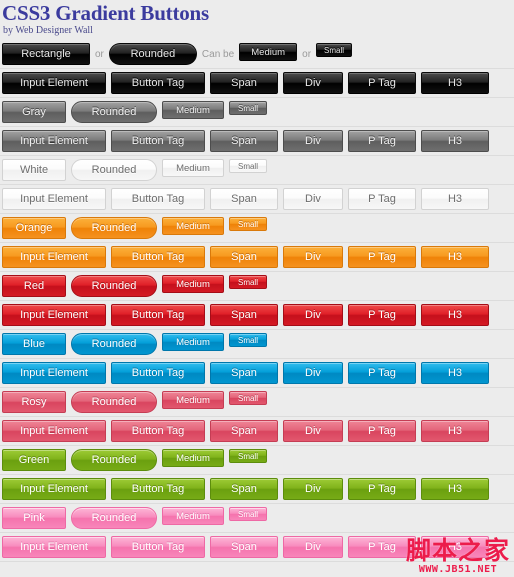  I want to click on button-white-input: Input Element, so click(54, 199).